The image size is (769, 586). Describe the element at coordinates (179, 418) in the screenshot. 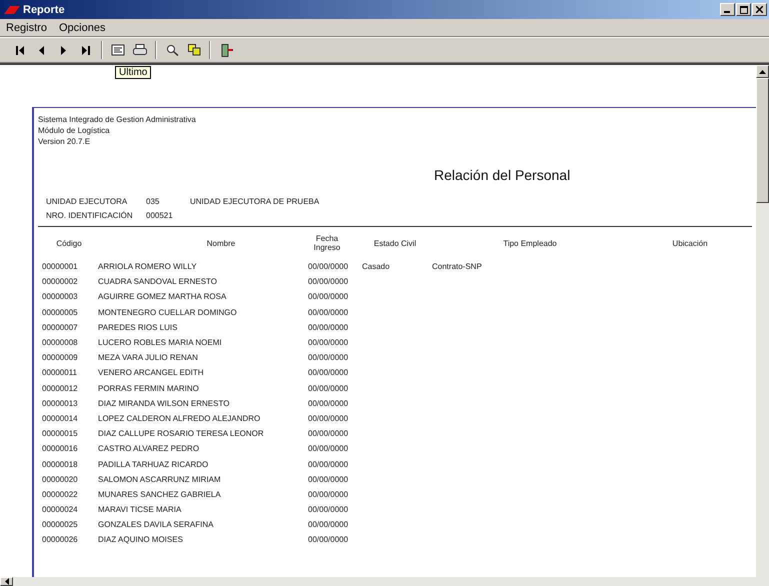

I see `table-cell: LOPEZ CALDERON ALFREDO ALEJANDRO` at that location.